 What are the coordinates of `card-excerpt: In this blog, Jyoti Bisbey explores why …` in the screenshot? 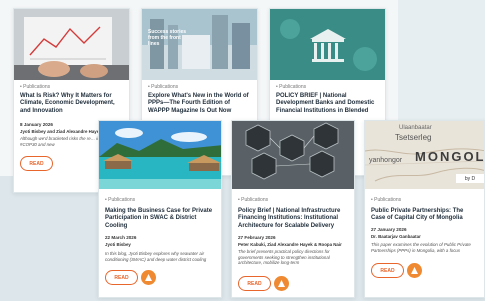 It's located at (156, 256).